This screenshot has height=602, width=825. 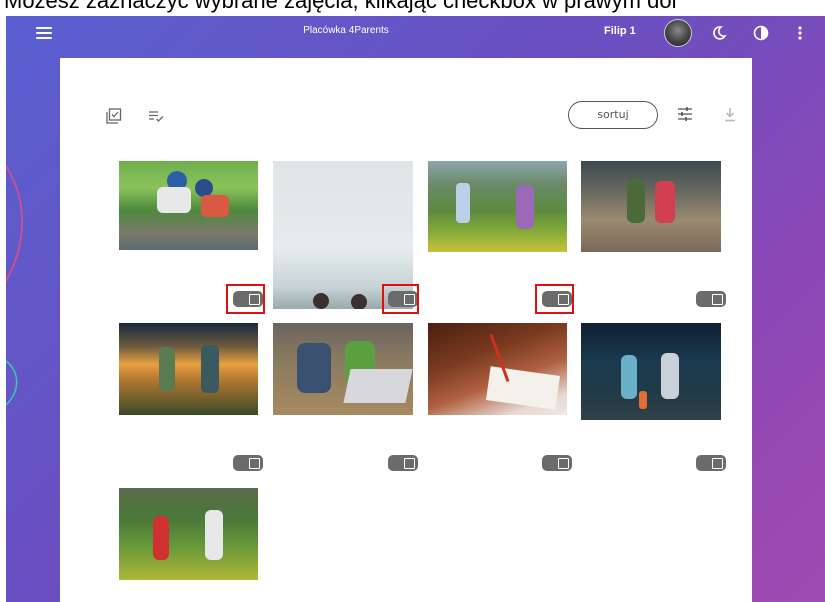 What do you see at coordinates (711, 299) in the screenshot?
I see `photo-two-girls-path-checkbox` at bounding box center [711, 299].